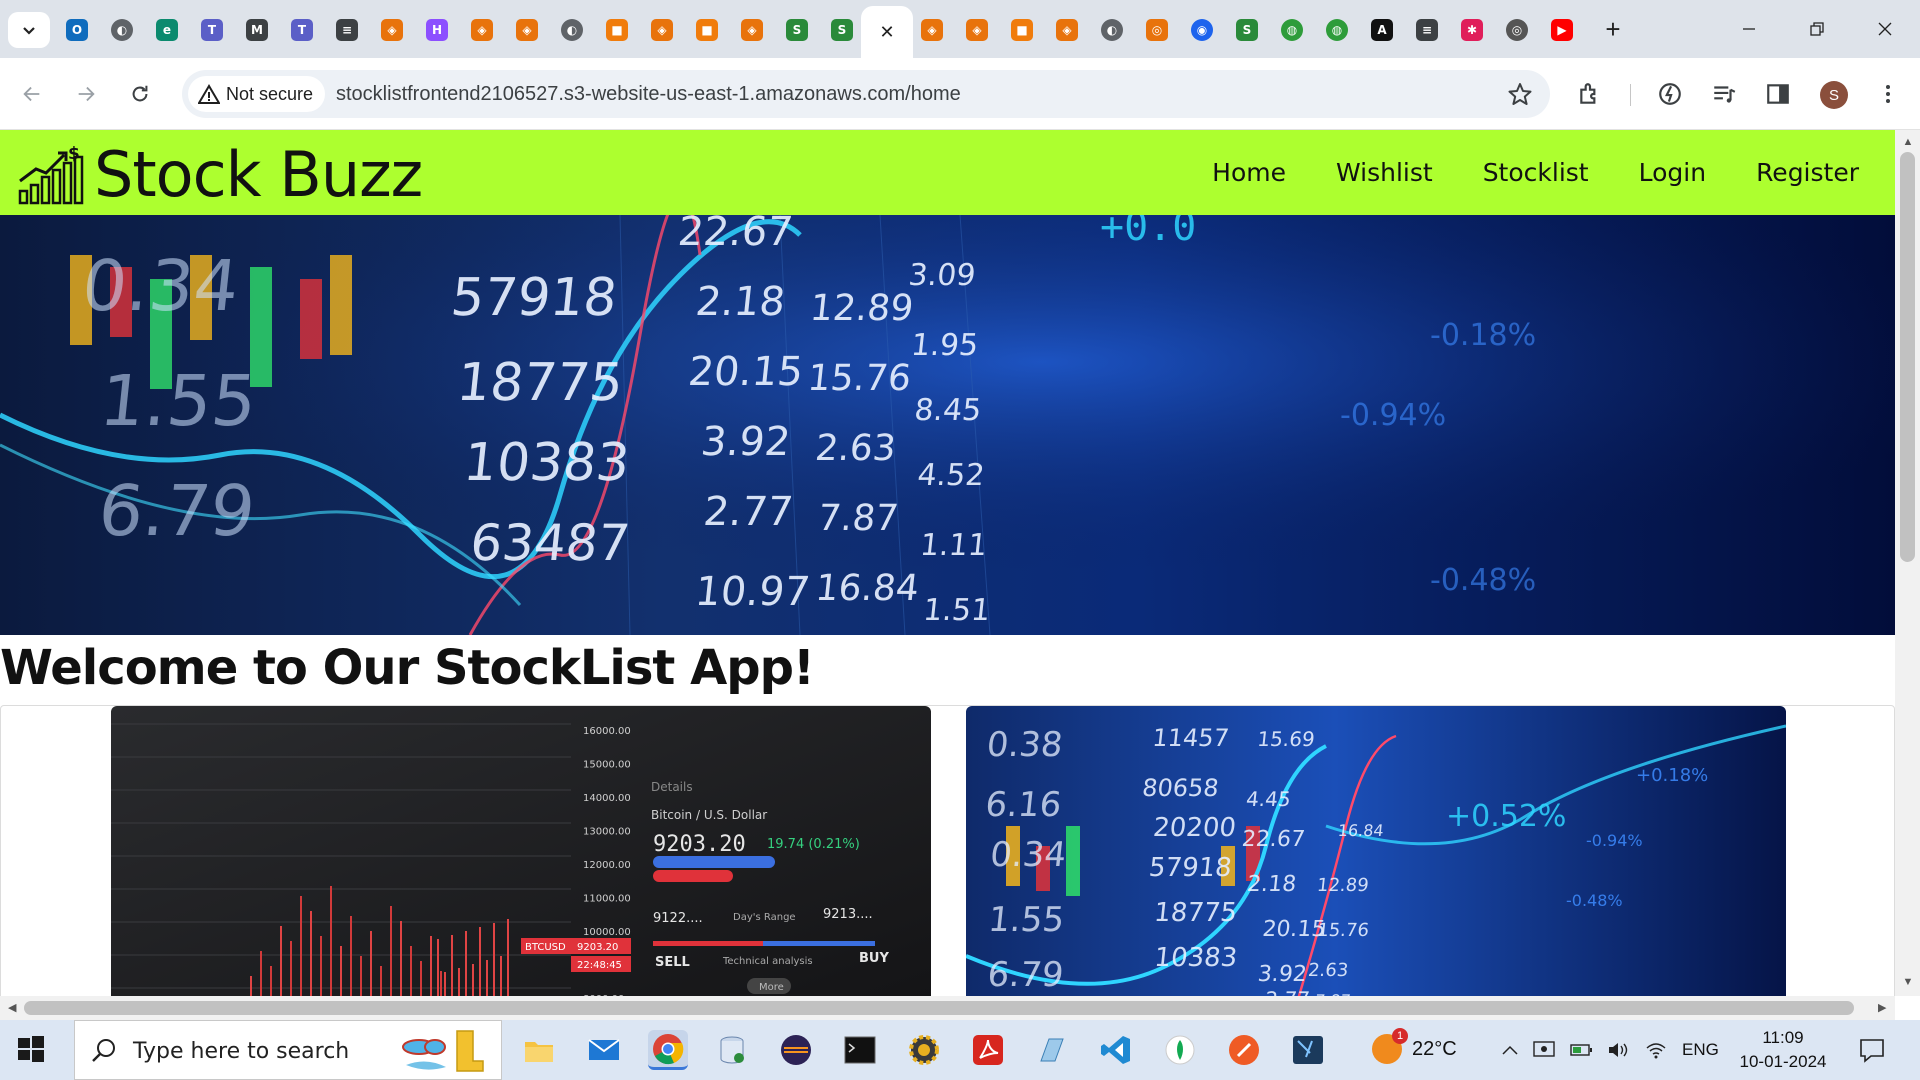  Describe the element at coordinates (672, 787) in the screenshot. I see `card1-details: Details` at that location.